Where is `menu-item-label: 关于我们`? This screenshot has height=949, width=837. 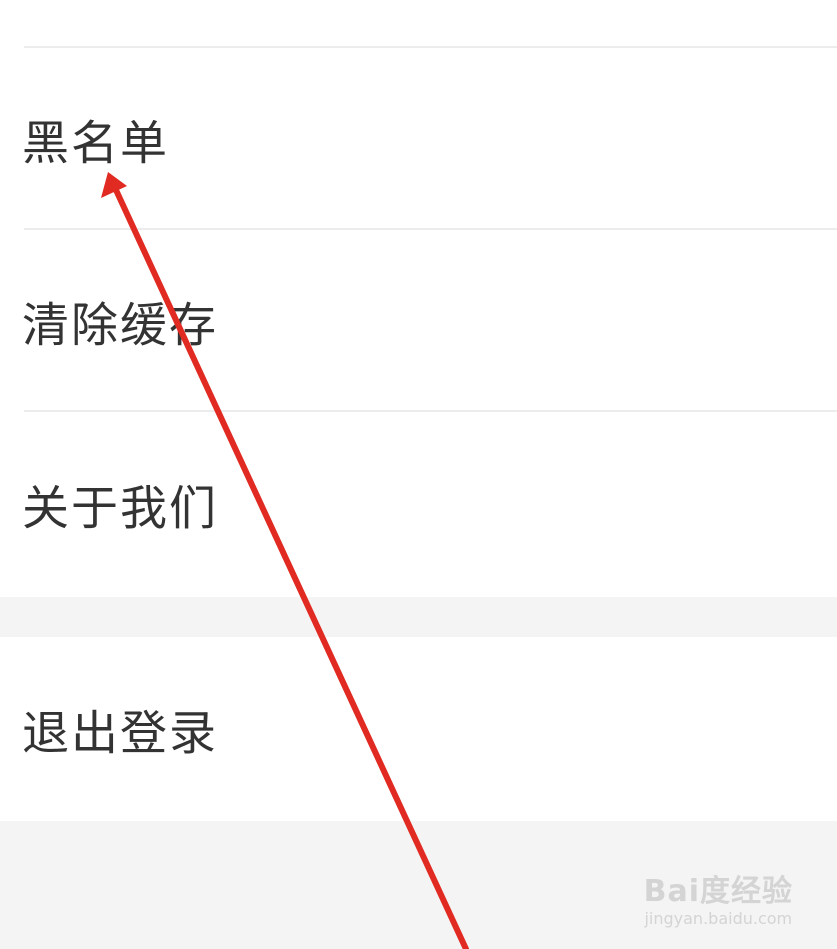 menu-item-label: 关于我们 is located at coordinates (120, 509).